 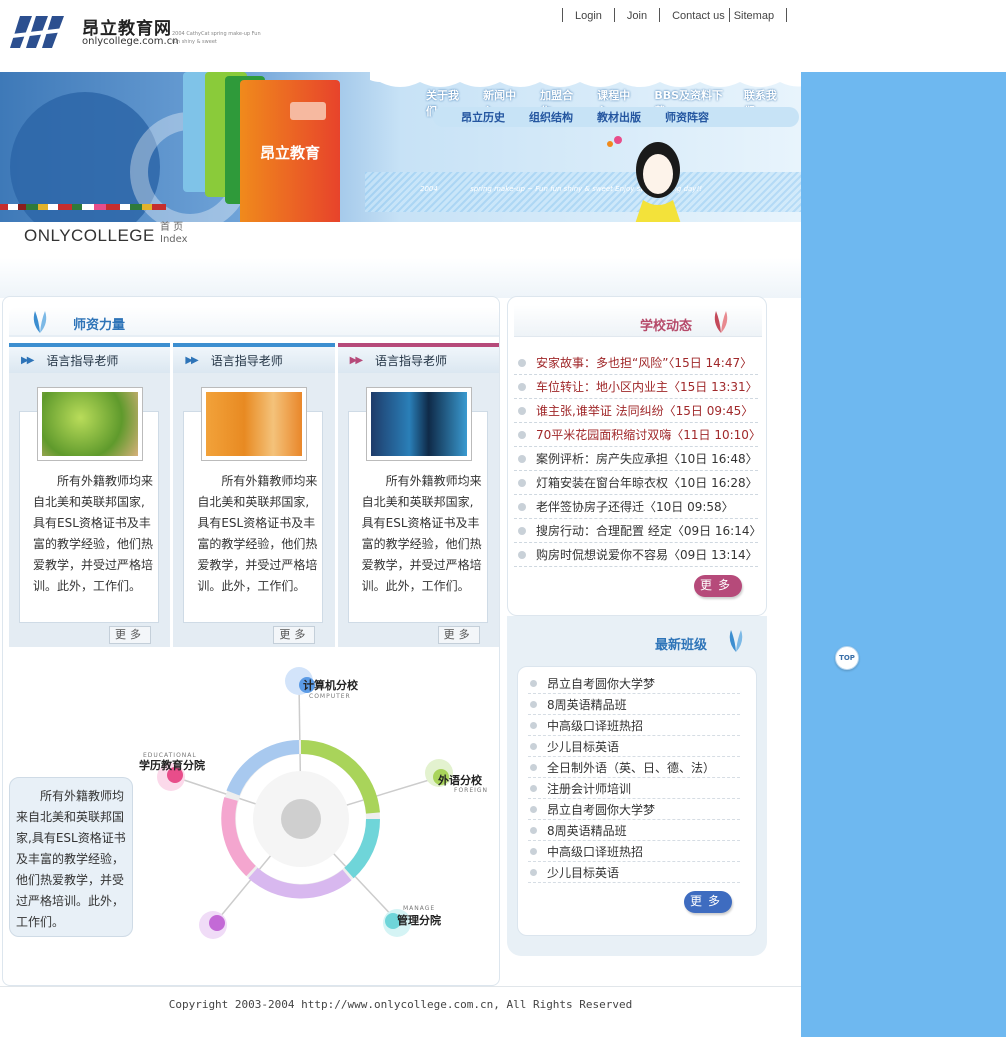 I want to click on news-item-text: 搜房行动：合理配置 经定〈09日 16:14〉, so click(x=647, y=531).